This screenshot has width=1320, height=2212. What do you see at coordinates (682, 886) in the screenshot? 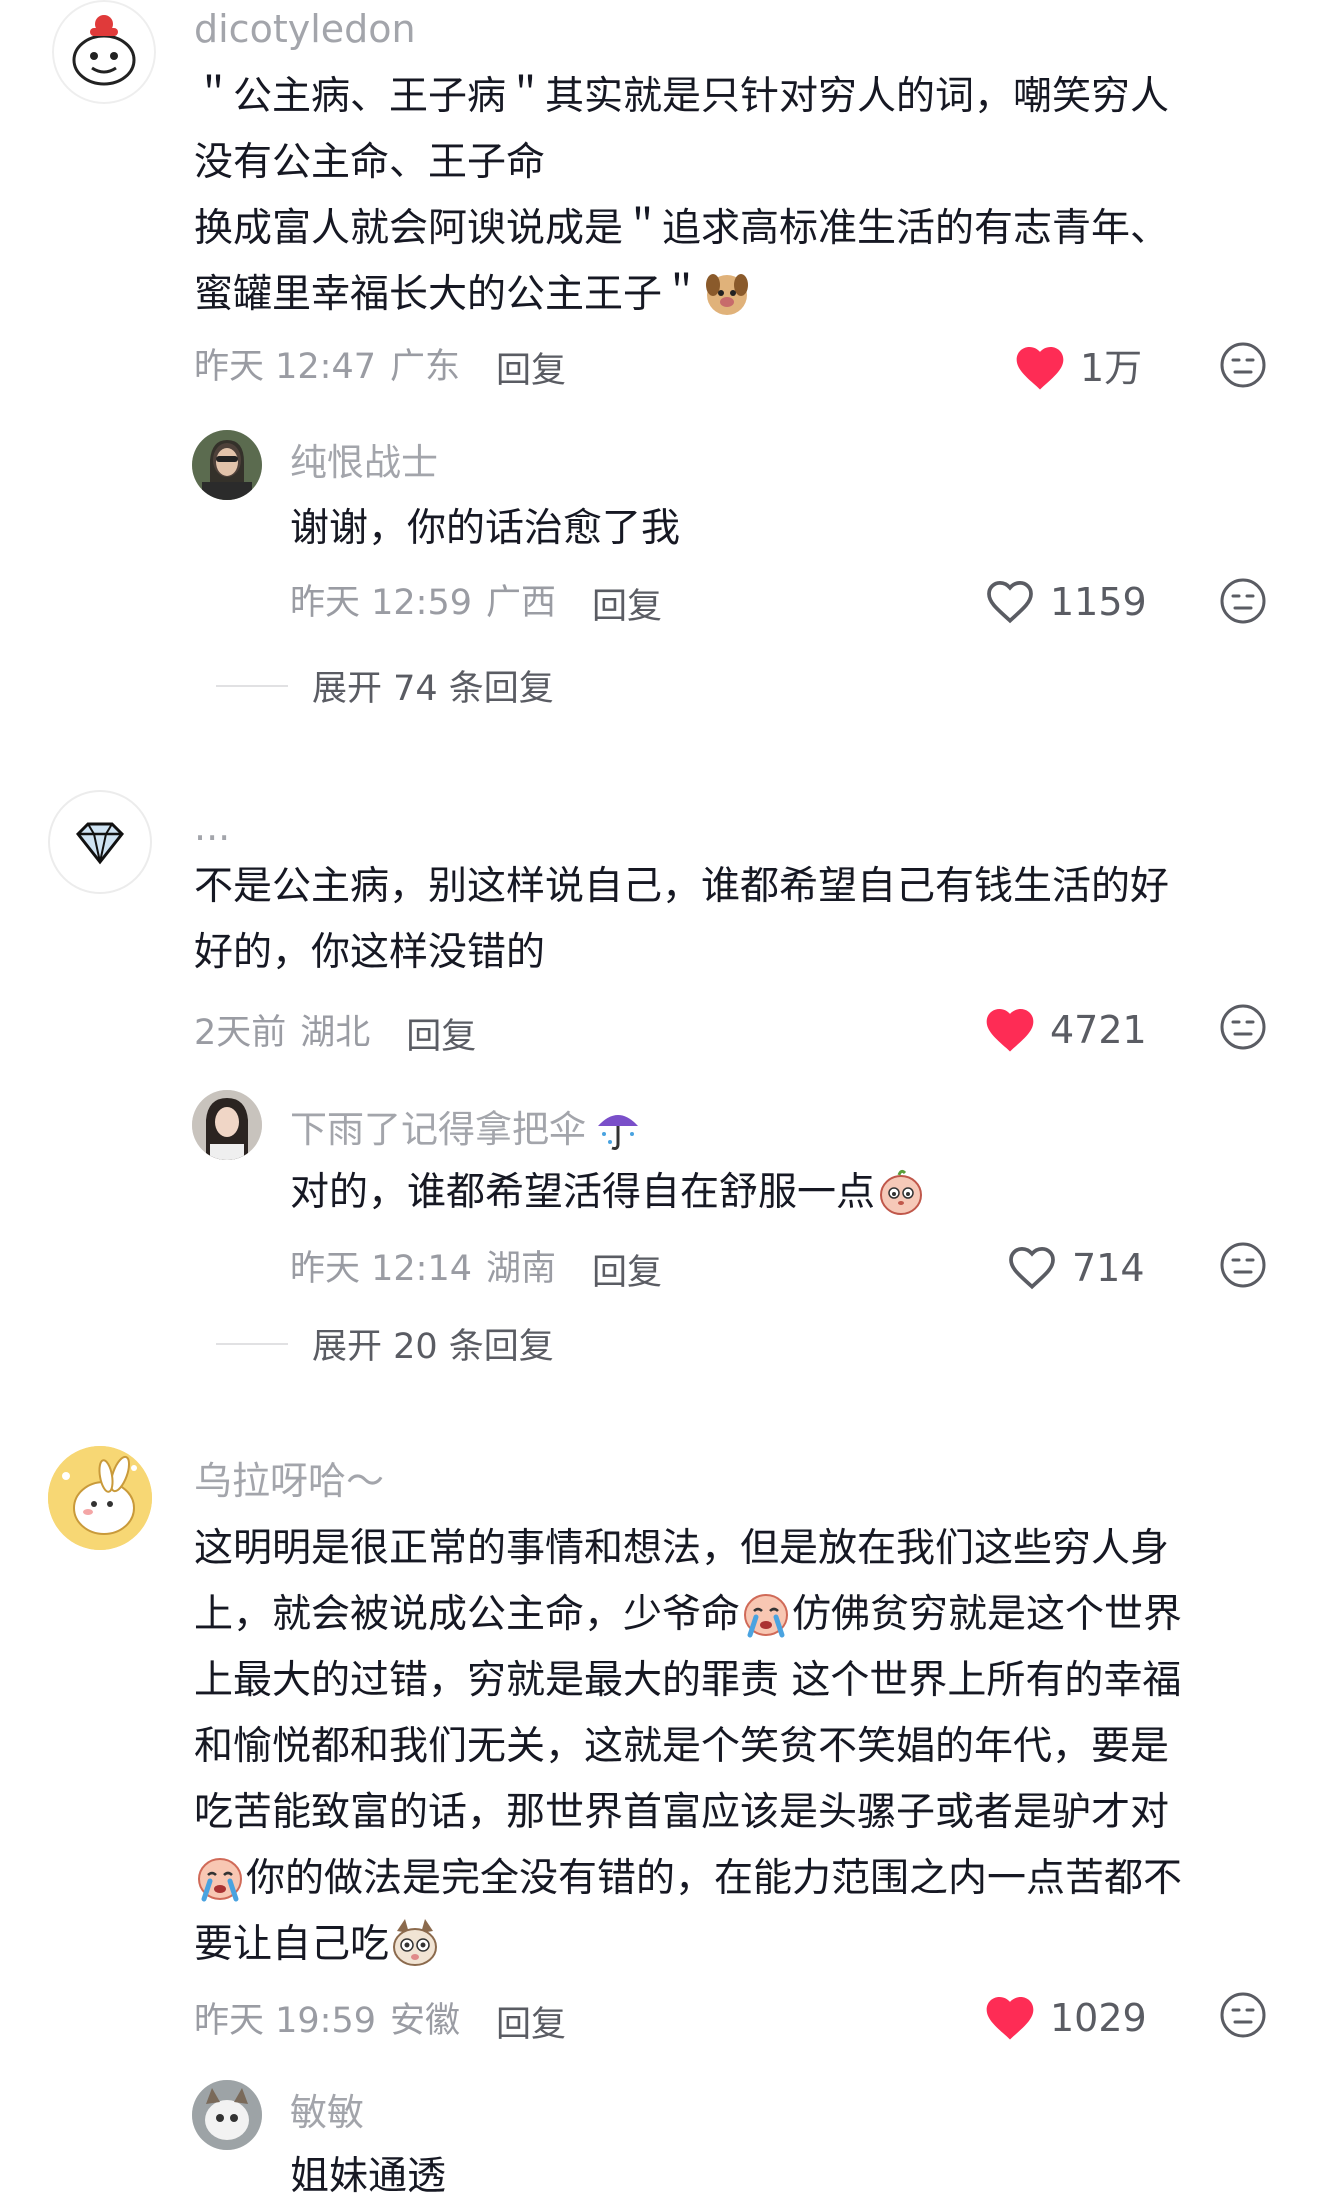
I see `comment-text-line: 不是公主病，别这样说自己，谁都希望自己有钱生活的好` at bounding box center [682, 886].